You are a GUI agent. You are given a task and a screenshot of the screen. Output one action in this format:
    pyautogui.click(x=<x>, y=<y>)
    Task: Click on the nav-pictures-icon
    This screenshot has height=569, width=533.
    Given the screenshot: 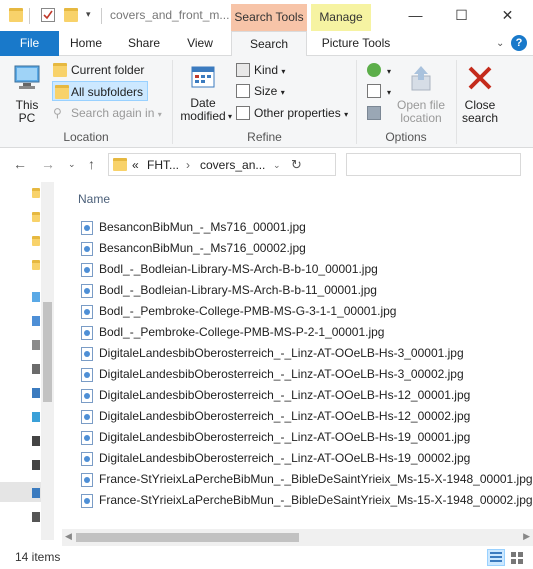 What is the action you would take?
    pyautogui.click(x=36, y=441)
    